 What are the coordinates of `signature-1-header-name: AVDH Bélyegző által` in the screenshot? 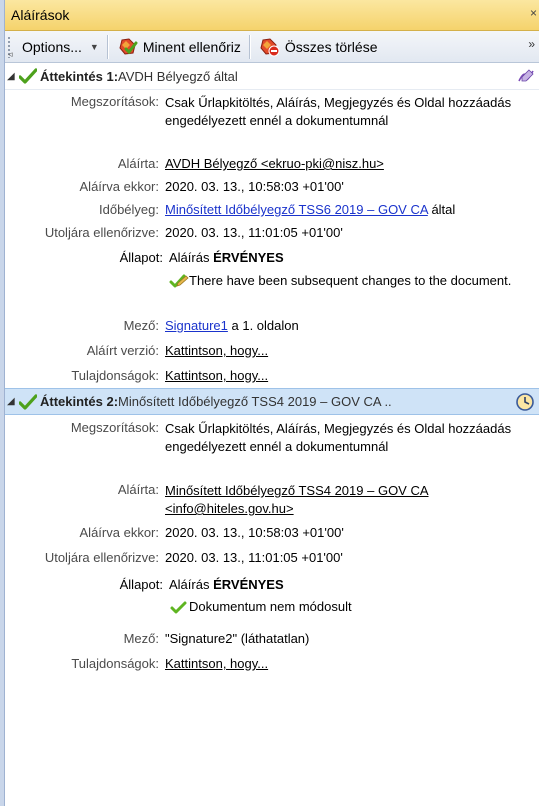 It's located at (178, 76).